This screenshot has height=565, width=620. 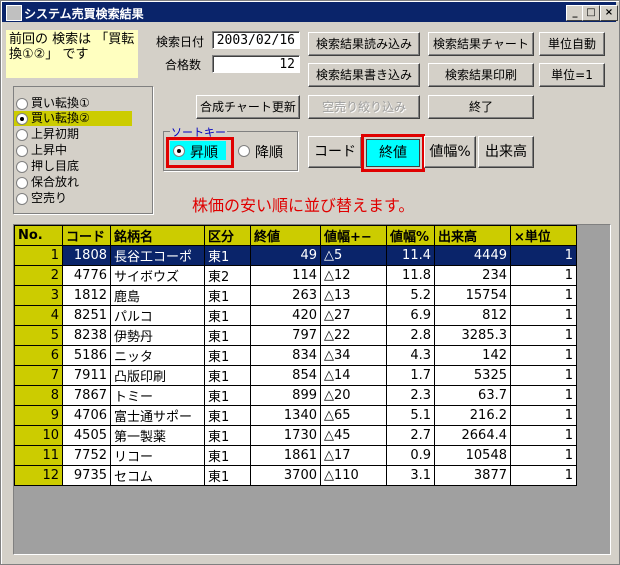 I want to click on sort-volume-button: 出来高, so click(x=506, y=152).